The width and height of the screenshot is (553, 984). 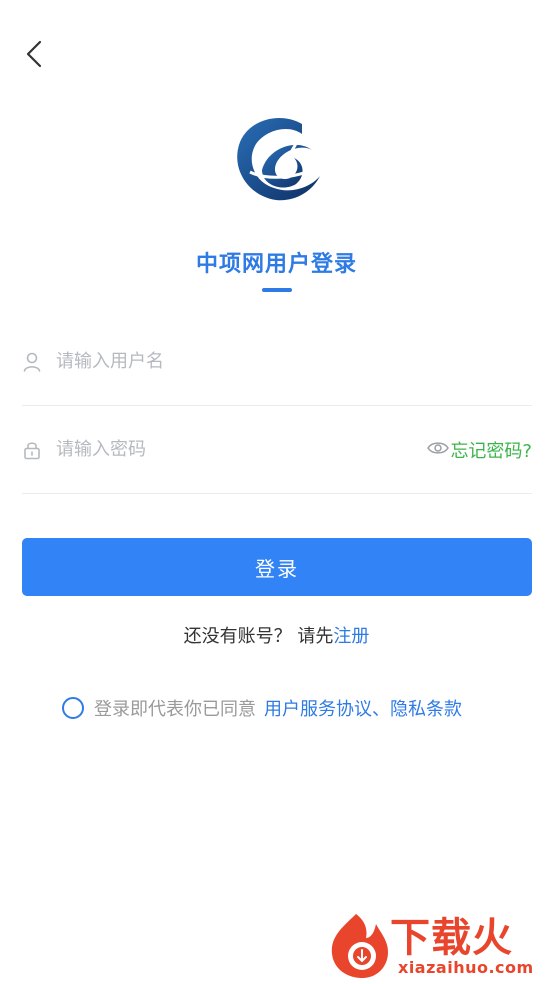 What do you see at coordinates (318, 708) in the screenshot?
I see `service-agreement-link: 用户服务协议` at bounding box center [318, 708].